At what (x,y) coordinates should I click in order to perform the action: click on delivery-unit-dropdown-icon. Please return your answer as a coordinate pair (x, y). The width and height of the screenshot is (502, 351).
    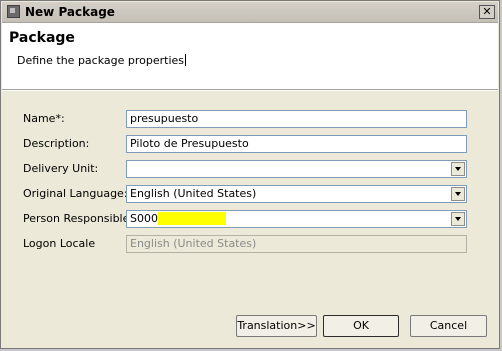
    Looking at the image, I should click on (458, 169).